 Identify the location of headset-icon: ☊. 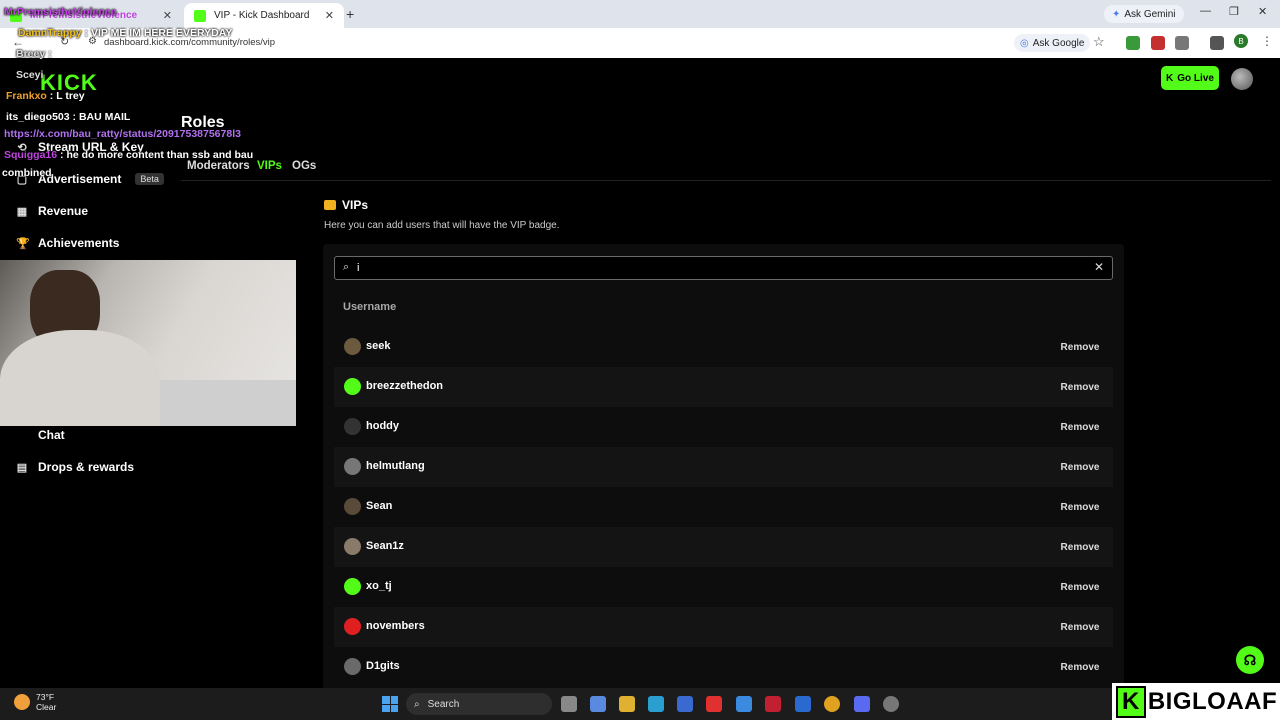
(1250, 659).